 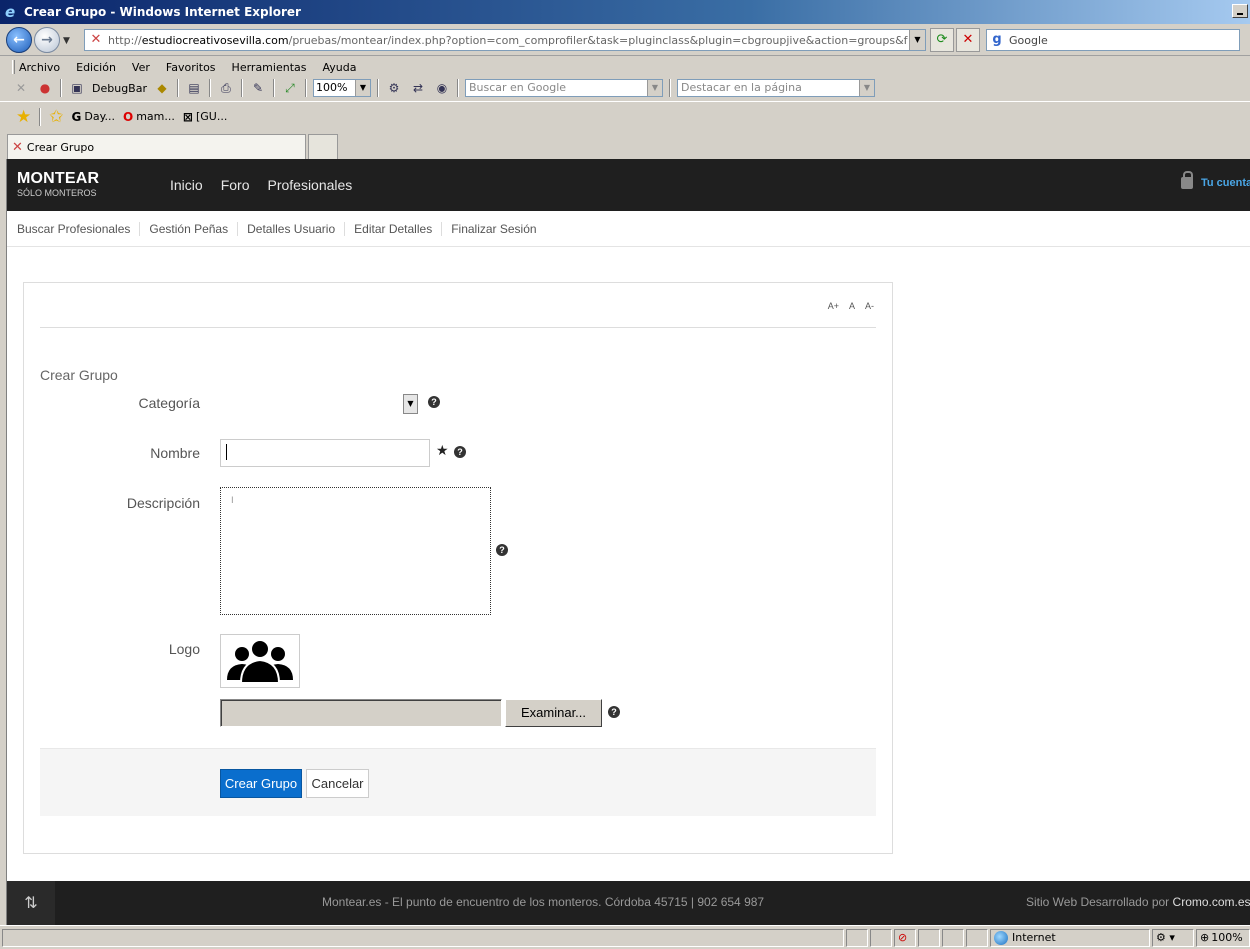 I want to click on colors-icon: ●, so click(x=45, y=88).